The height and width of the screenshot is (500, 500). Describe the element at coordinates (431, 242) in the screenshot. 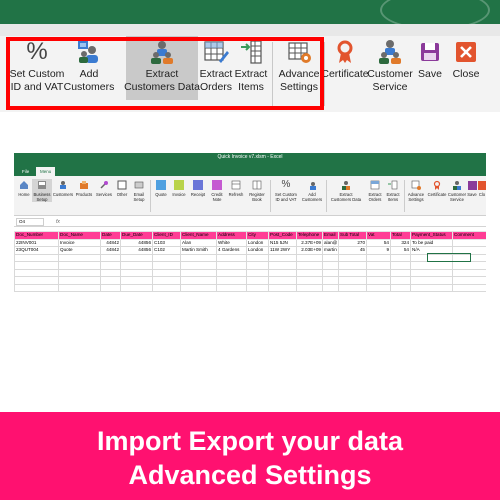

I see `table-cell: To be paid` at that location.